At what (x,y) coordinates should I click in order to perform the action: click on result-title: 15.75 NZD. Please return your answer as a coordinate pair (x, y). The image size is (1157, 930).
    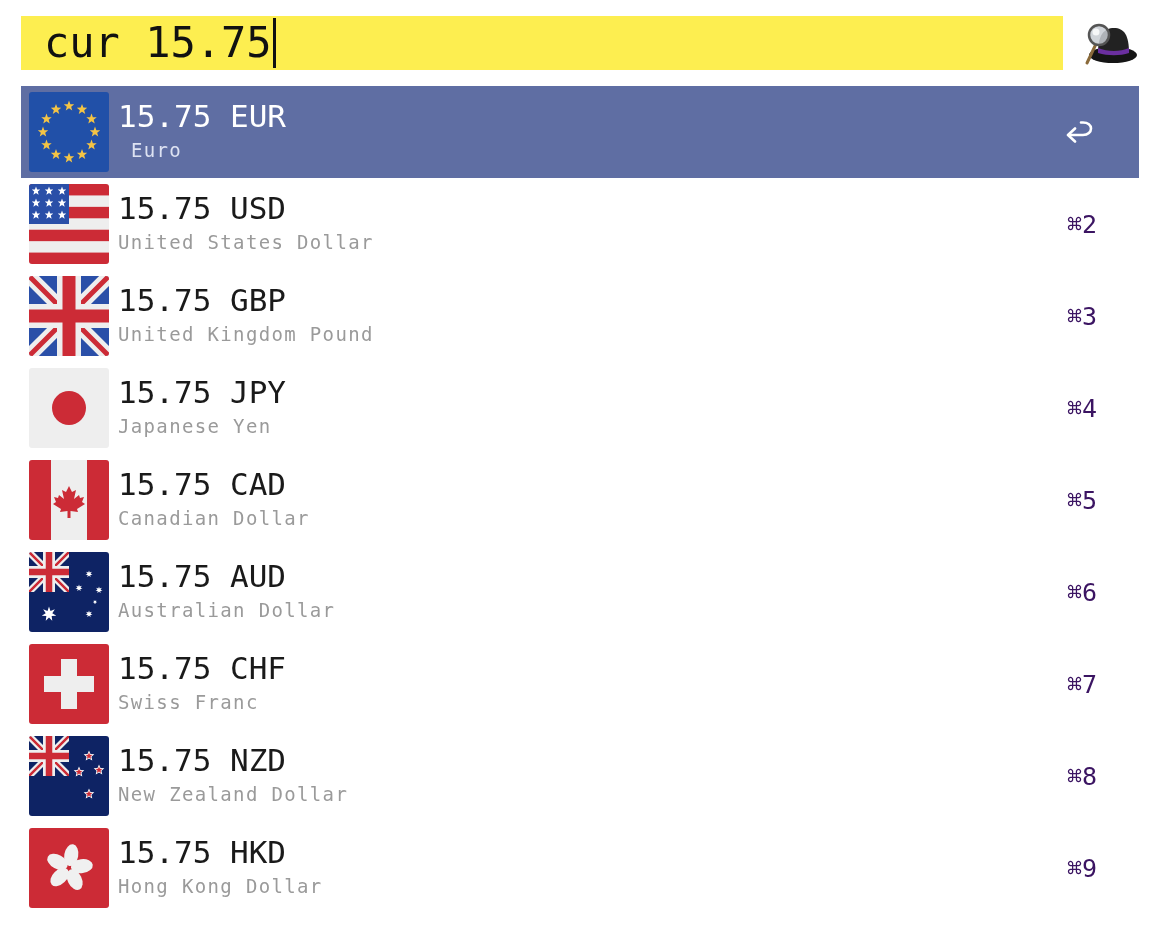
    Looking at the image, I should click on (202, 760).